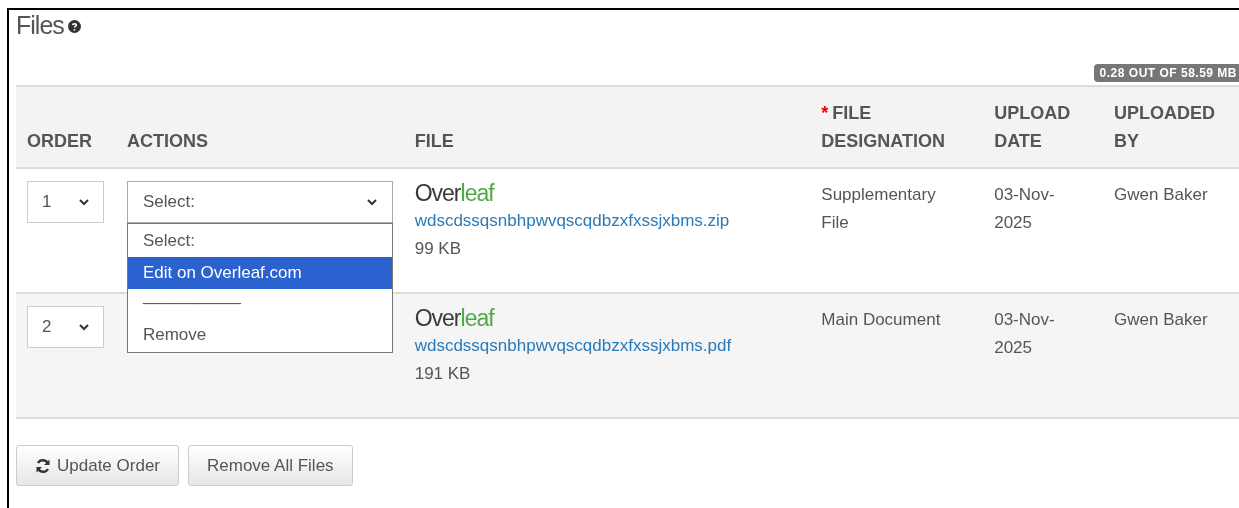  Describe the element at coordinates (259, 335) in the screenshot. I see `menu-option: Remove` at that location.